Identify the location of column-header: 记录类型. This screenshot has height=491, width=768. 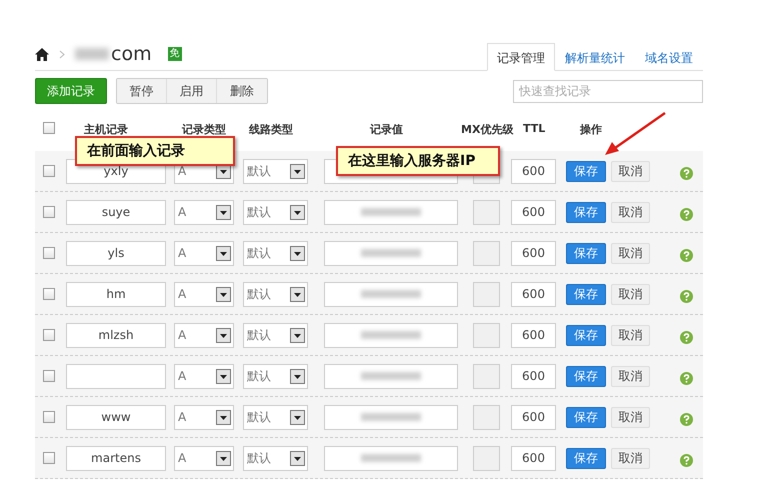
(204, 129).